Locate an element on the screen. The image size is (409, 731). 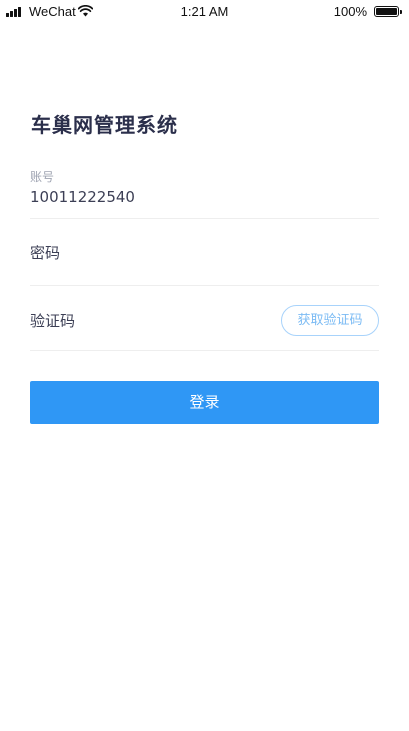
get-code-button: 获取验证码 is located at coordinates (330, 320).